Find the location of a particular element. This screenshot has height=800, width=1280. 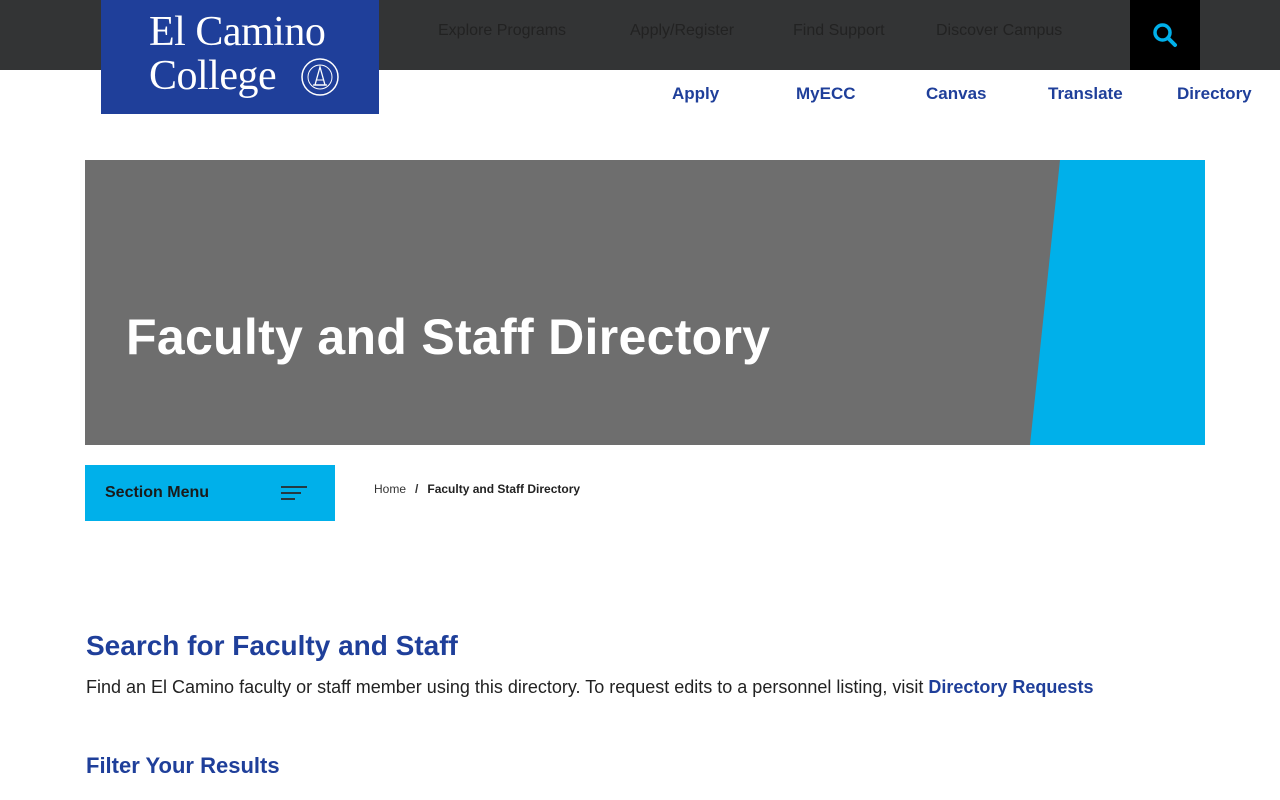

search-button is located at coordinates (1165, 35).